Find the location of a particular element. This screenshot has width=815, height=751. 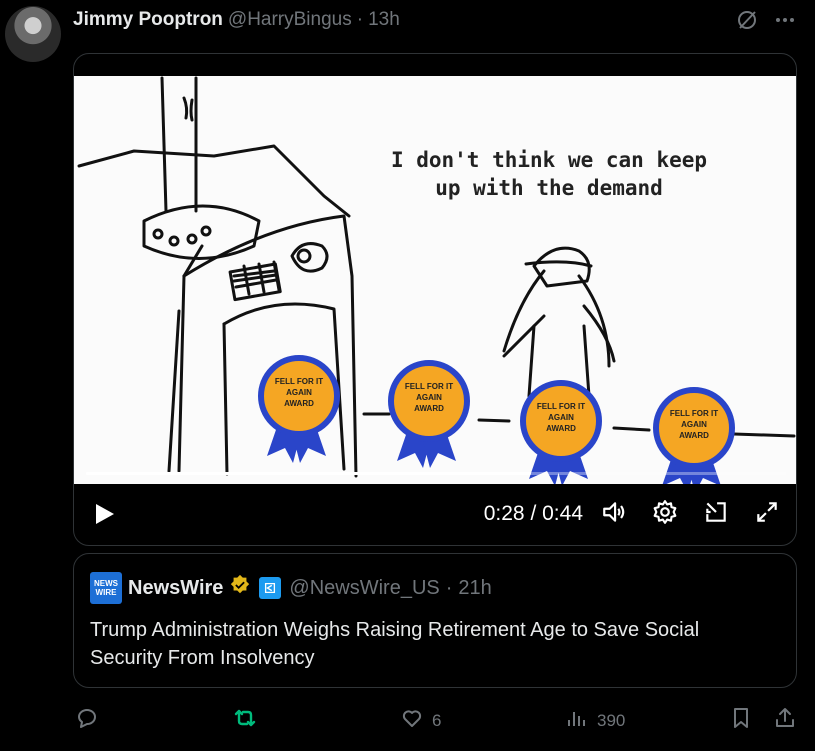

duration: 0:44 is located at coordinates (562, 513).